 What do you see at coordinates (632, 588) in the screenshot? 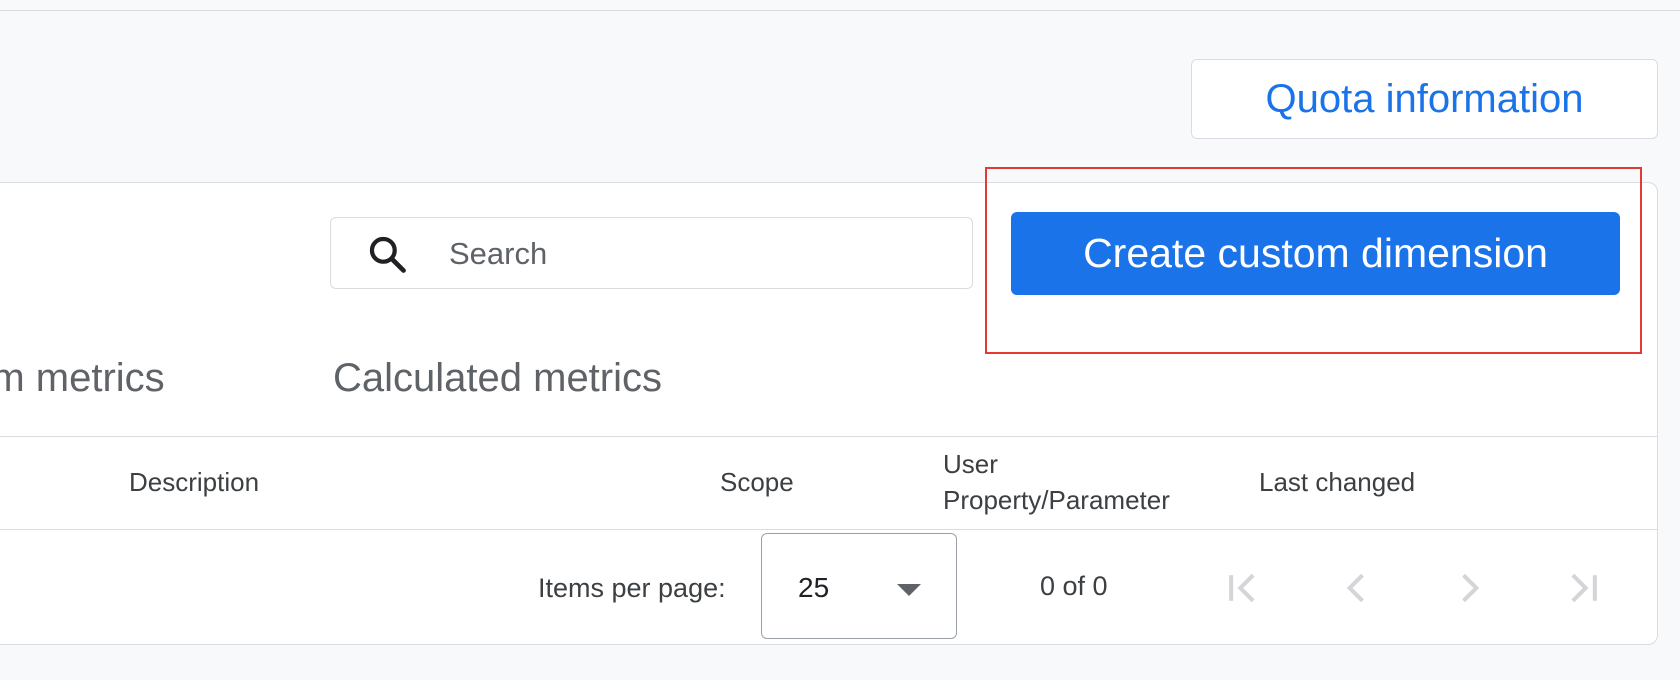
I see `items-per-page-label: Items per page:` at bounding box center [632, 588].